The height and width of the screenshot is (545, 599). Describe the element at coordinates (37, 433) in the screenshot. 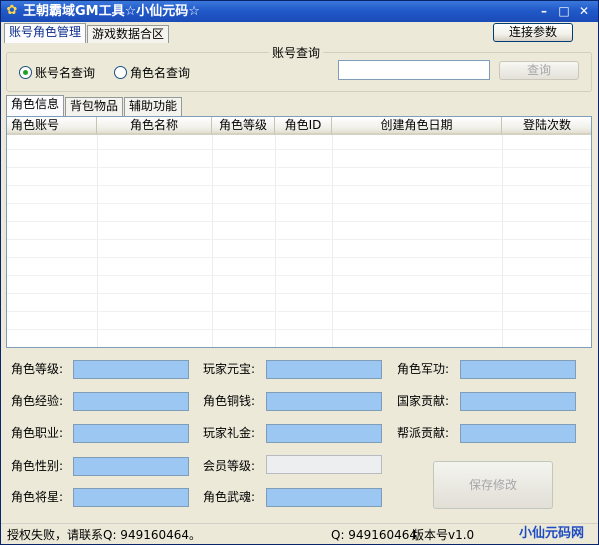

I see `label-role-class: 角色职业:` at that location.